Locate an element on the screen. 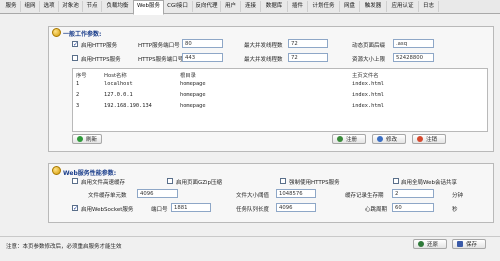  add-icon is located at coordinates (340, 139).